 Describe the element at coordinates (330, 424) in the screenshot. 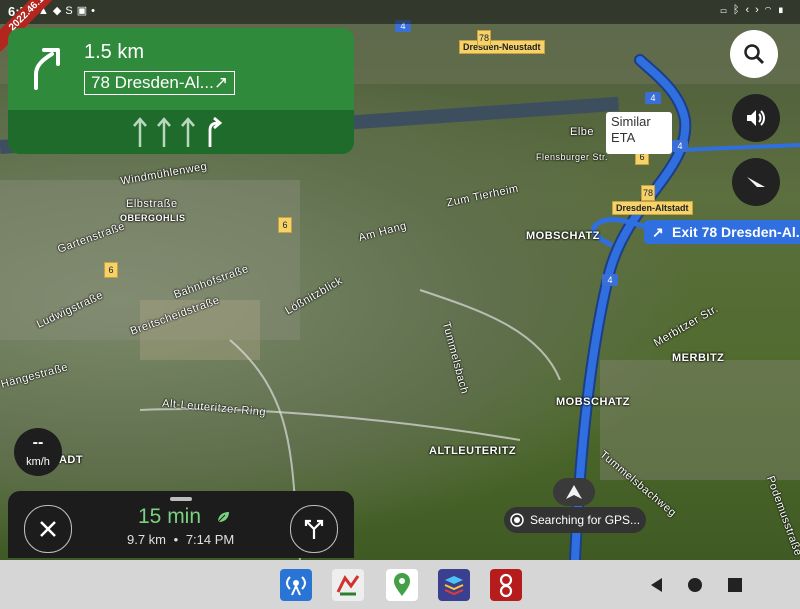

I see `road-ring` at that location.